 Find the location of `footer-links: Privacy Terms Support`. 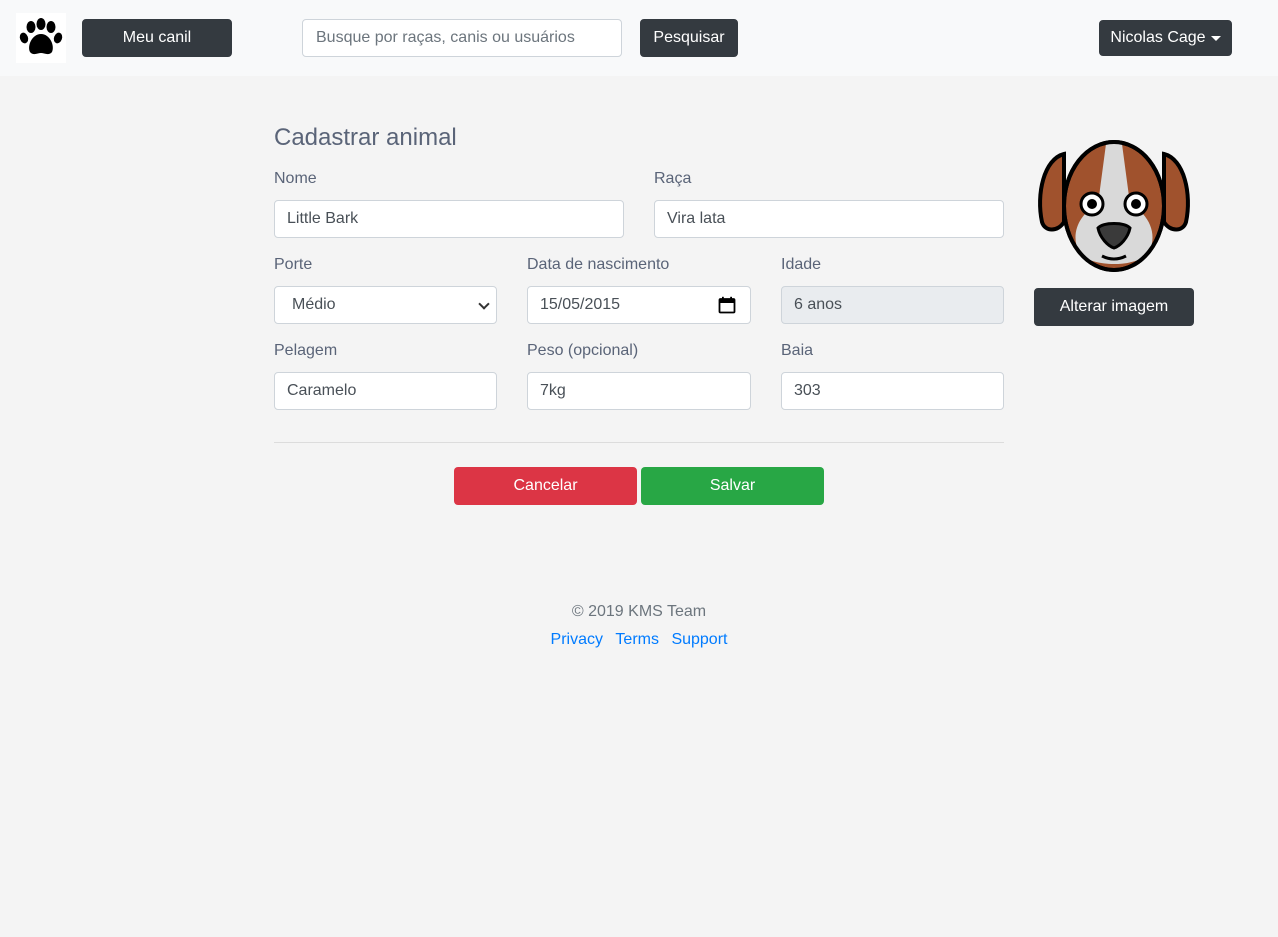

footer-links: Privacy Terms Support is located at coordinates (639, 640).